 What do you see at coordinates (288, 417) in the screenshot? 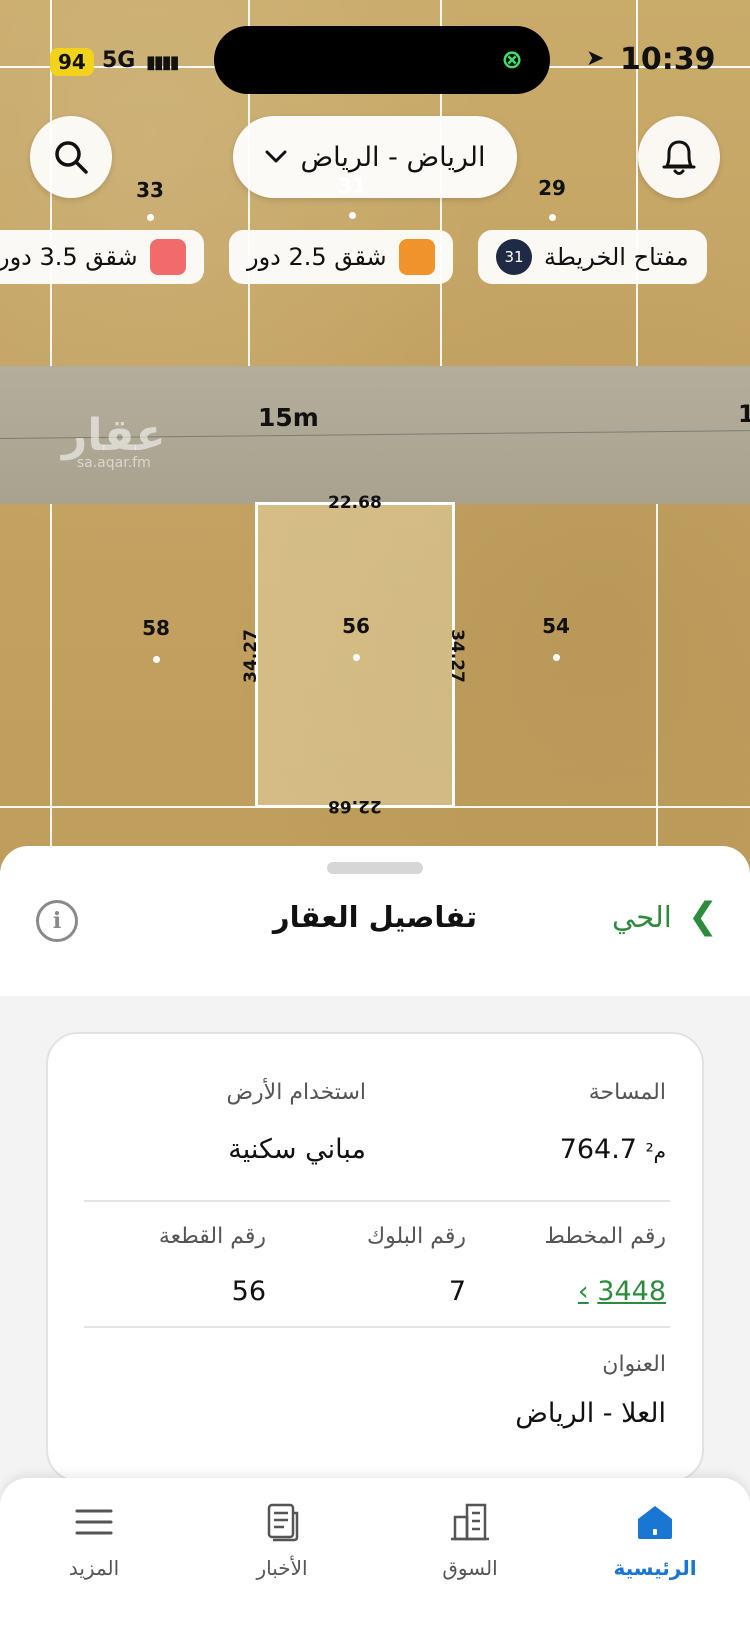
I see `road-width-label: 15m` at bounding box center [288, 417].